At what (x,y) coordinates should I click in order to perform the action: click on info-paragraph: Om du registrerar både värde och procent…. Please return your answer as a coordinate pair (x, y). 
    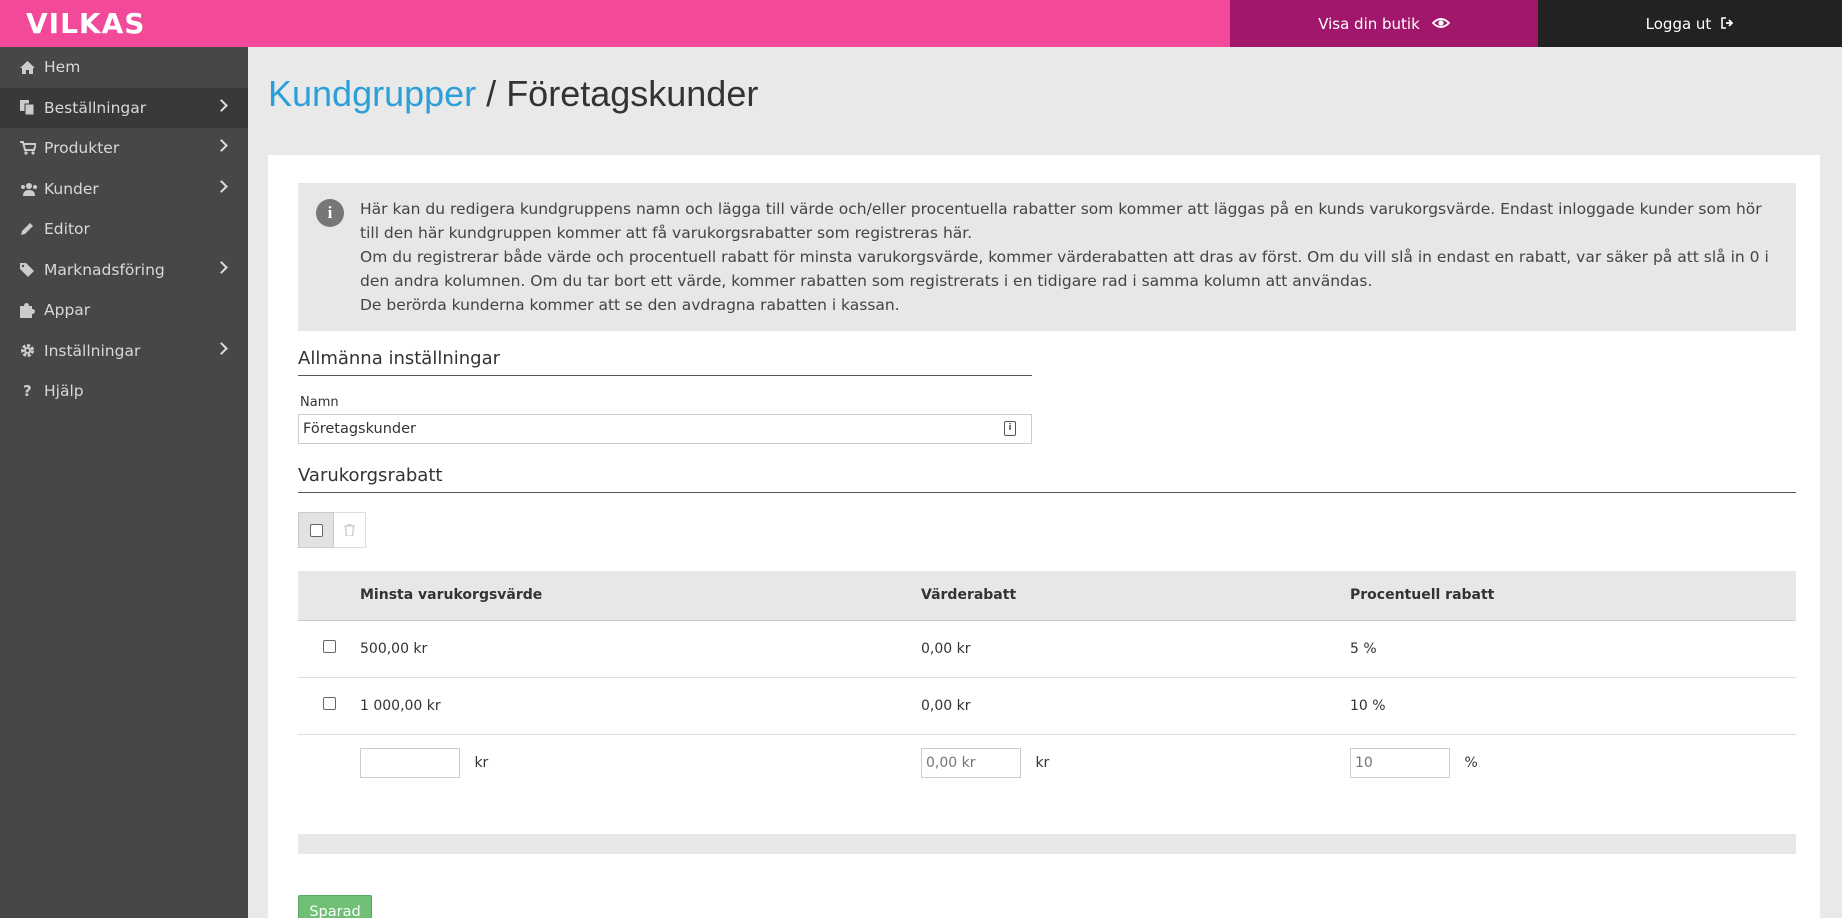
    Looking at the image, I should click on (1064, 269).